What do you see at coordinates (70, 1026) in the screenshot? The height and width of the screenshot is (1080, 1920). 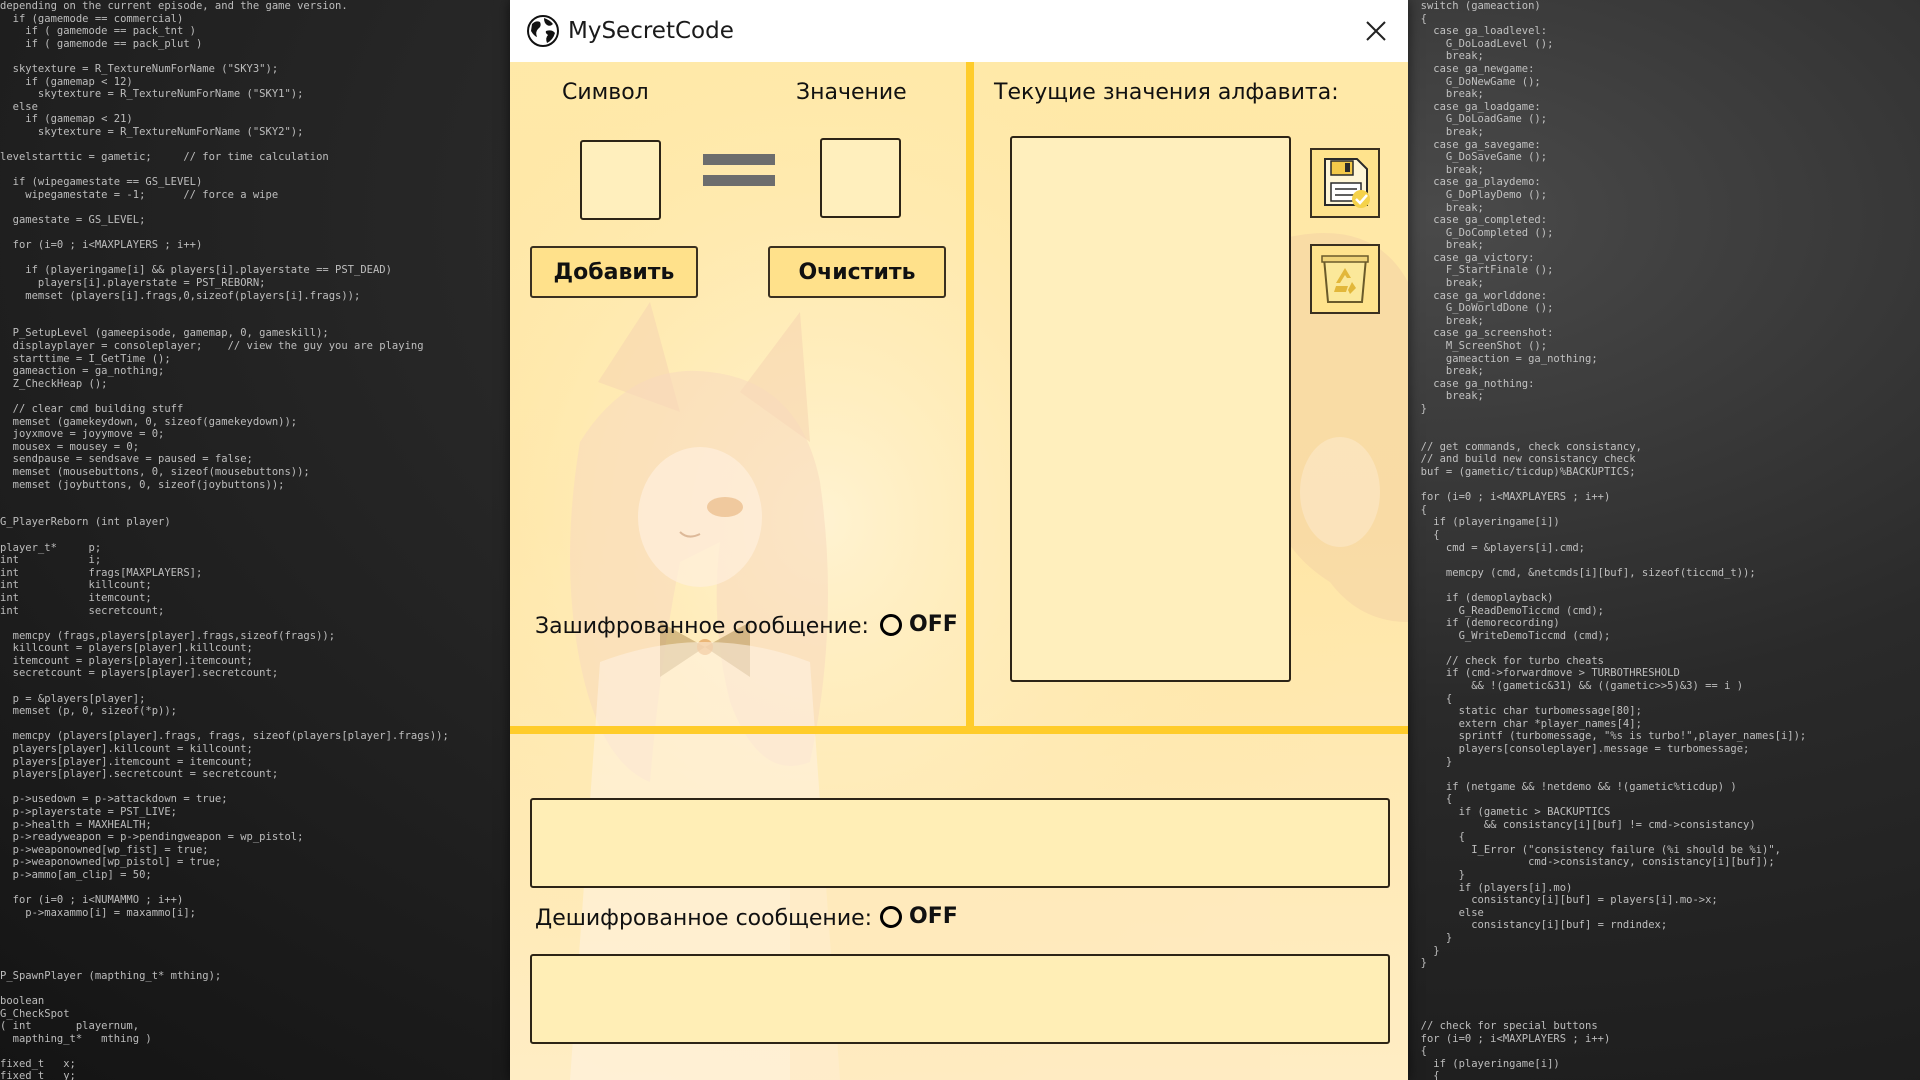 I see `code-line: ( int playernum,` at bounding box center [70, 1026].